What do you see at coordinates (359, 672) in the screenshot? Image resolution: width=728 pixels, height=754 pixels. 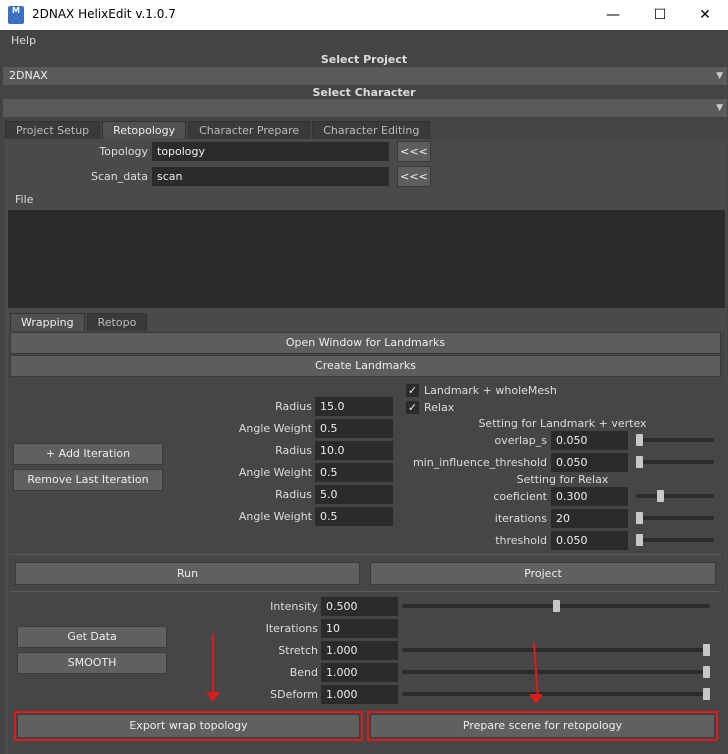 I see `bend-field: 1.000` at bounding box center [359, 672].